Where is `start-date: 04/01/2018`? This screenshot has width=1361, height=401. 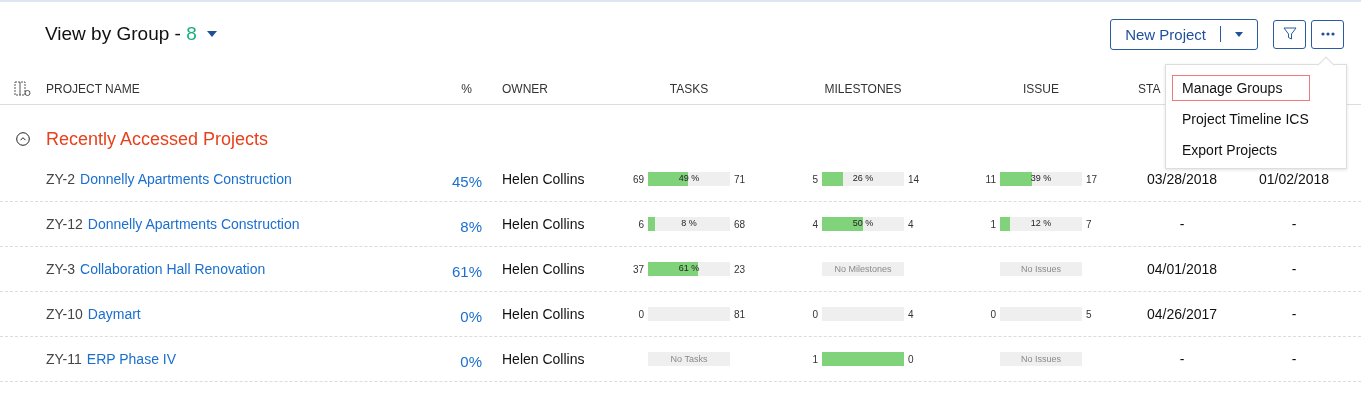
start-date: 04/01/2018 is located at coordinates (1182, 269).